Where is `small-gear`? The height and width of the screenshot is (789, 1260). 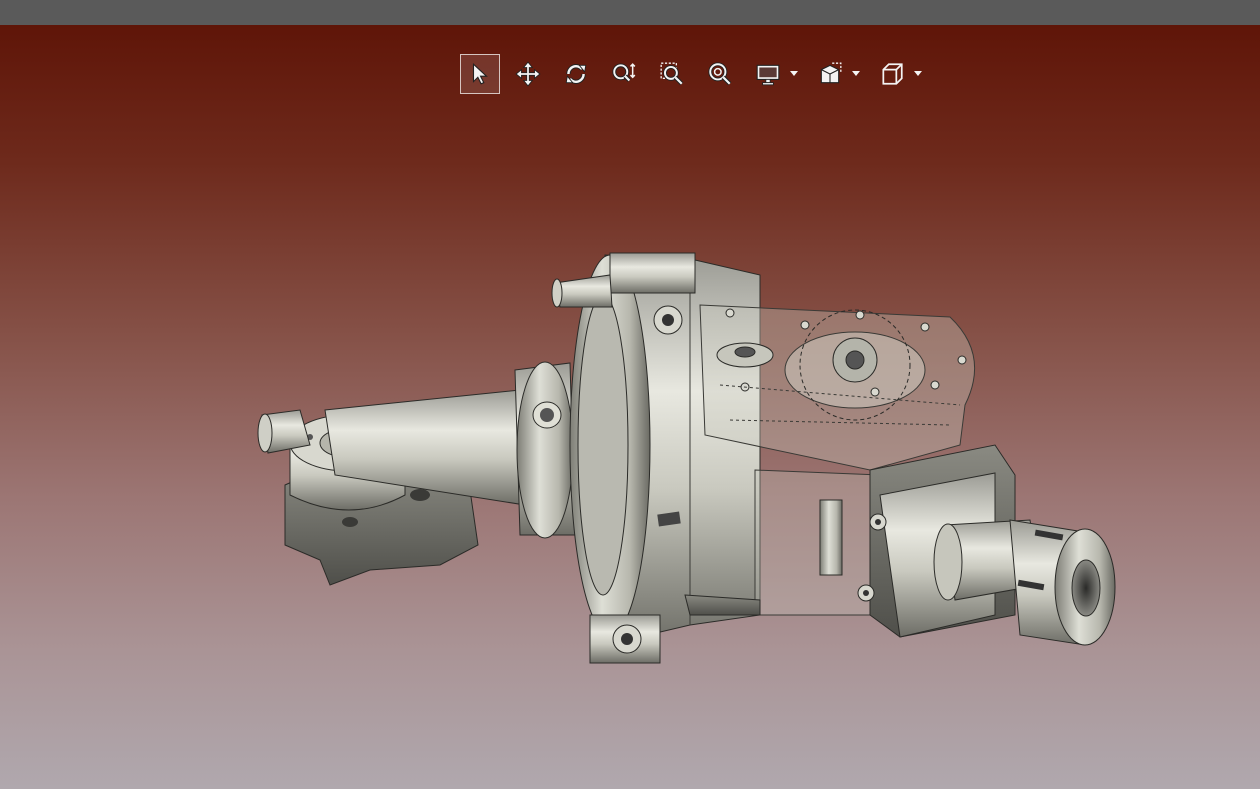
small-gear is located at coordinates (745, 355).